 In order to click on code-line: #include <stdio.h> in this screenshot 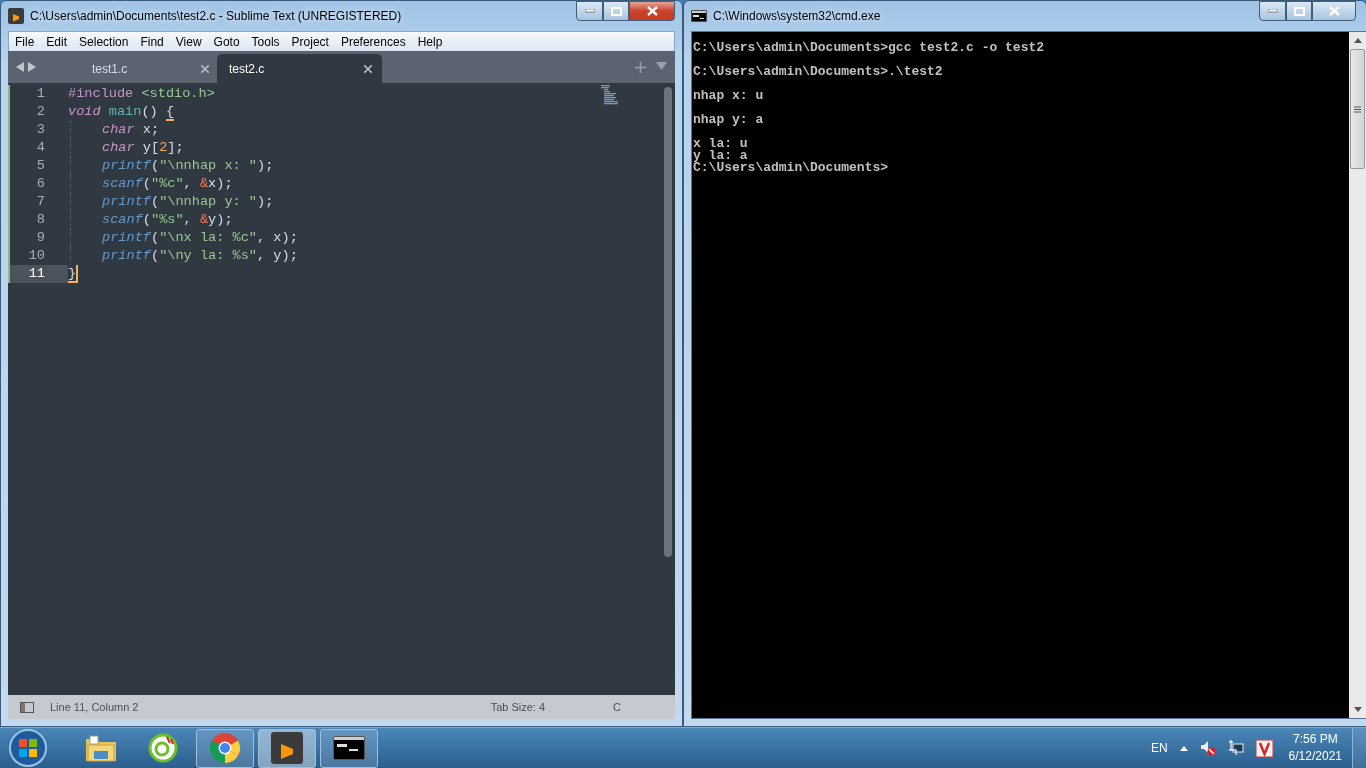, I will do `click(141, 94)`.